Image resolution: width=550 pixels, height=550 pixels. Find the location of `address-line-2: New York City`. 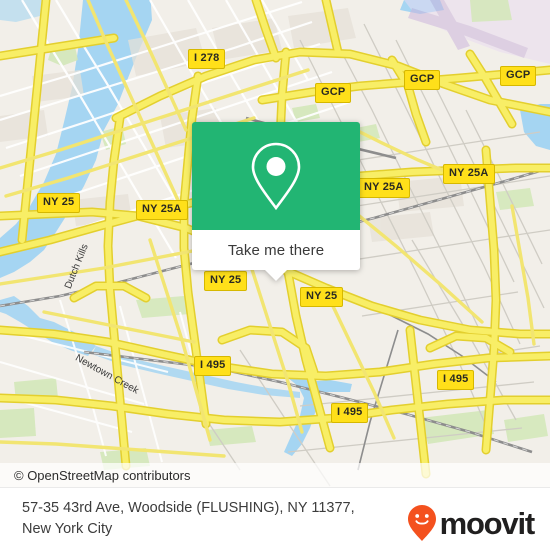

address-line-2: New York City is located at coordinates (67, 529).